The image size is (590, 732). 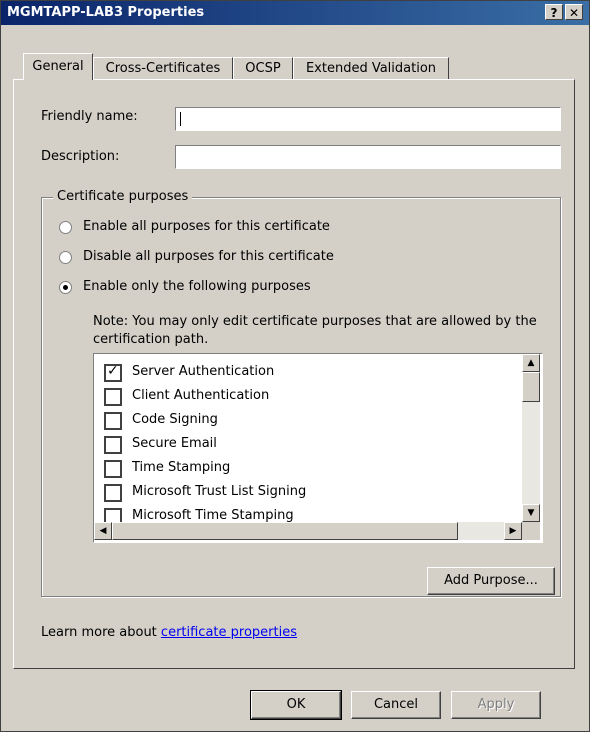 I want to click on radio-circle-selected, so click(x=65, y=287).